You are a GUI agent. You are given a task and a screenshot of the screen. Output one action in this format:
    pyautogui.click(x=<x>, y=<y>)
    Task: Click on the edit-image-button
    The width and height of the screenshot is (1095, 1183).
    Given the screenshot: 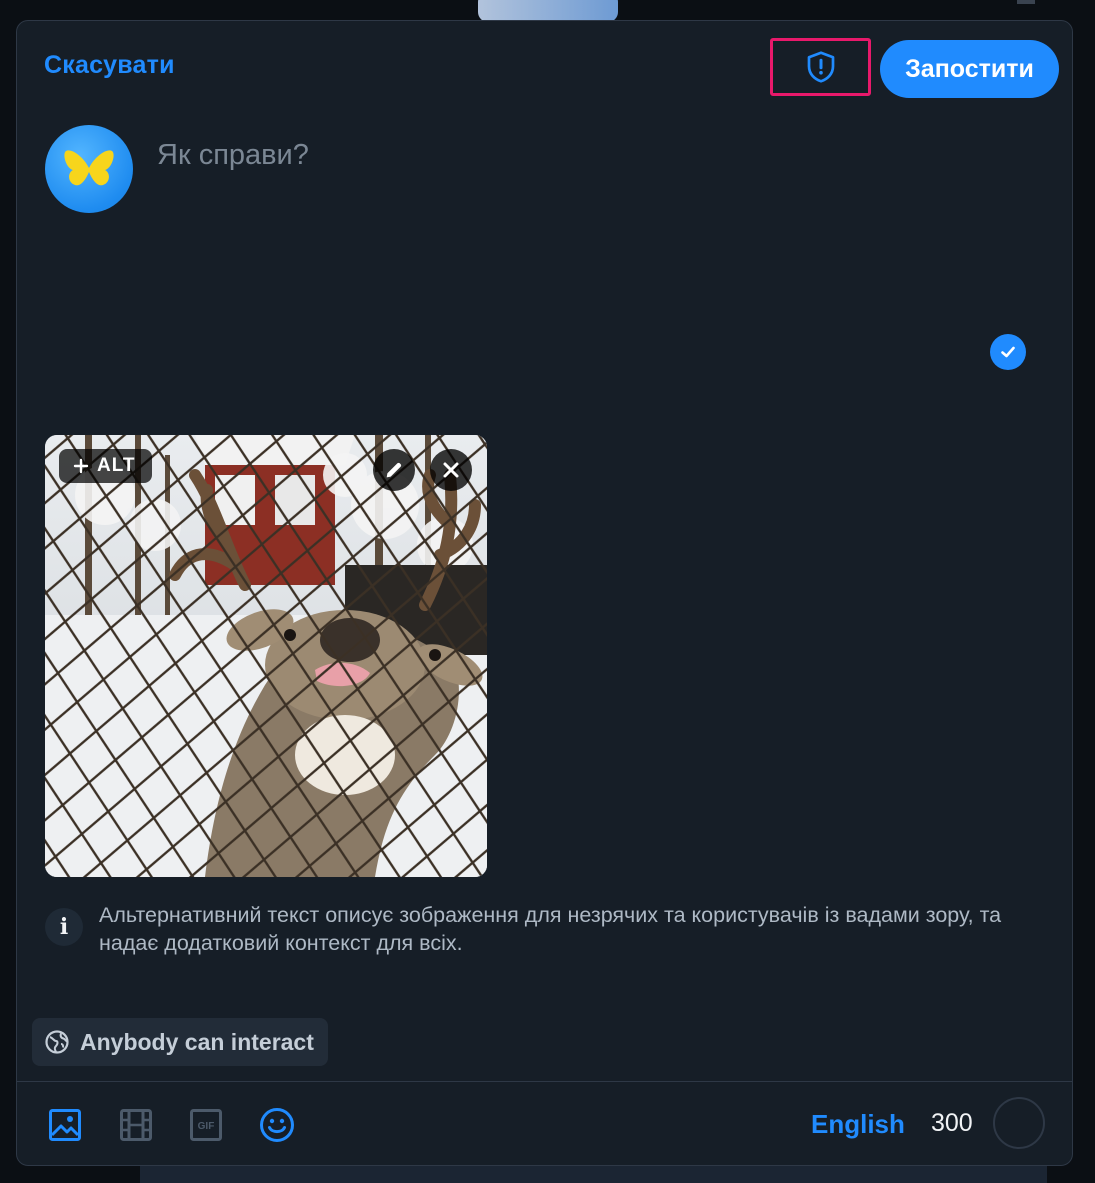 What is the action you would take?
    pyautogui.click(x=394, y=470)
    